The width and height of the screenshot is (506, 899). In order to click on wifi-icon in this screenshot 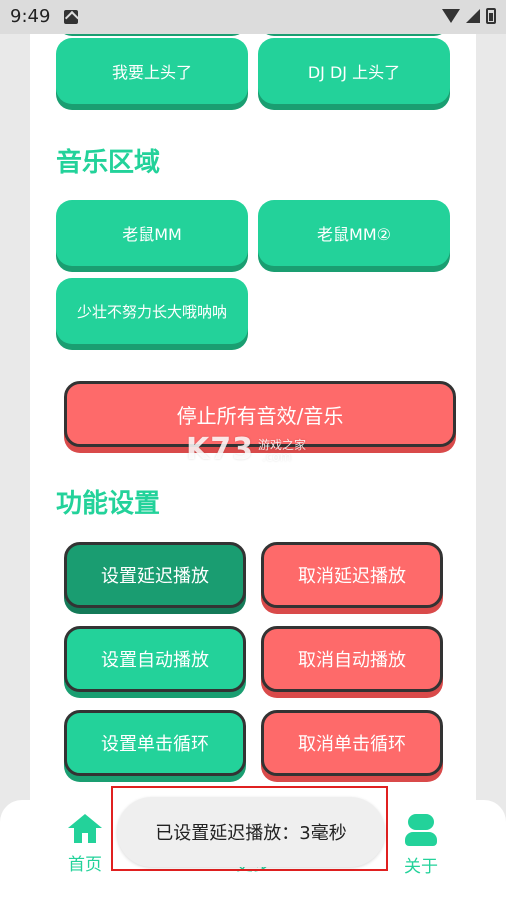, I will do `click(451, 16)`.